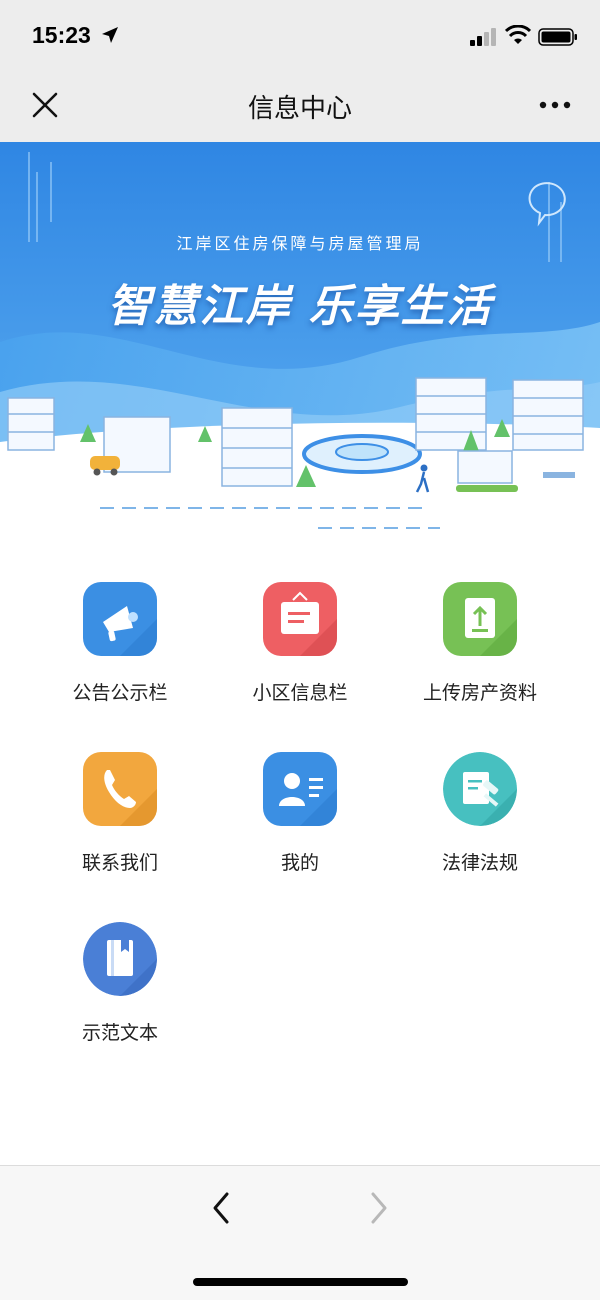 The height and width of the screenshot is (1300, 600). I want to click on tile-label: 示范文本, so click(119, 1033).